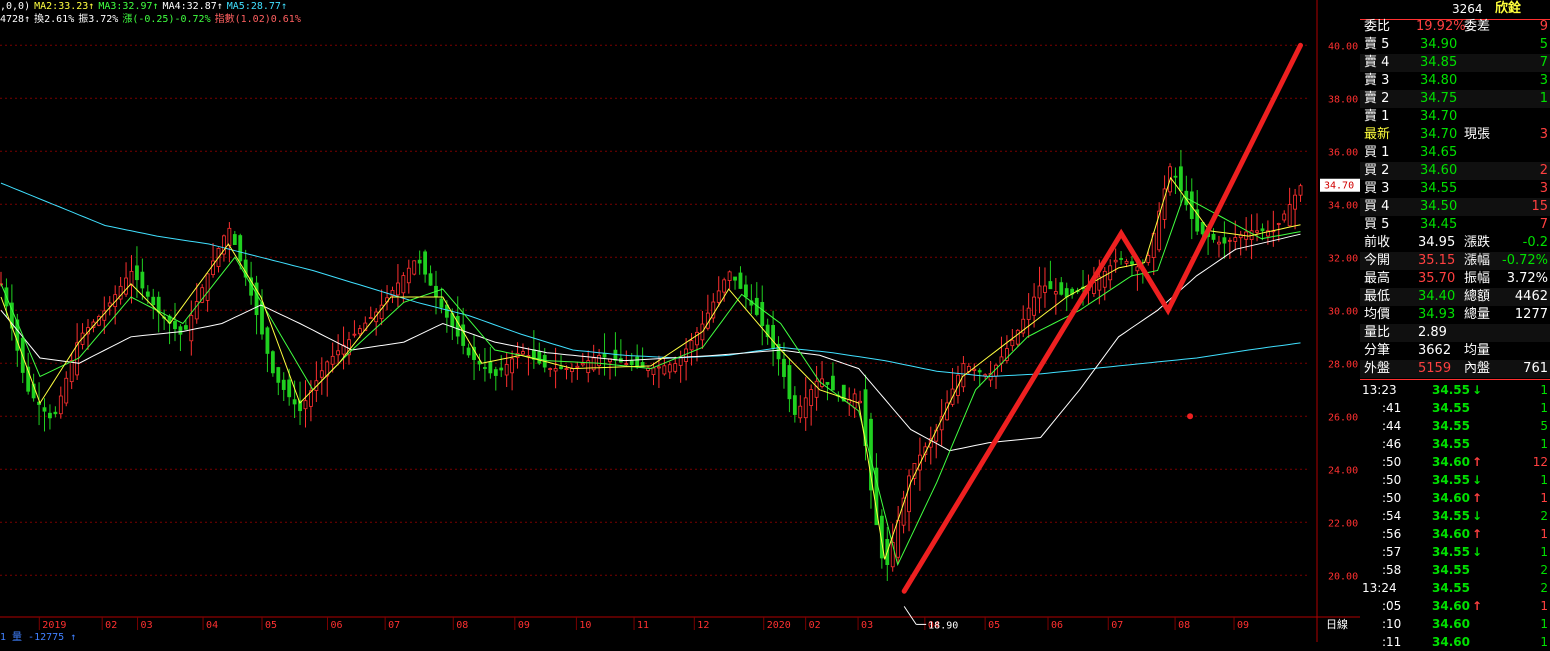  I want to click on y-tick-label: 40.00, so click(1343, 46).